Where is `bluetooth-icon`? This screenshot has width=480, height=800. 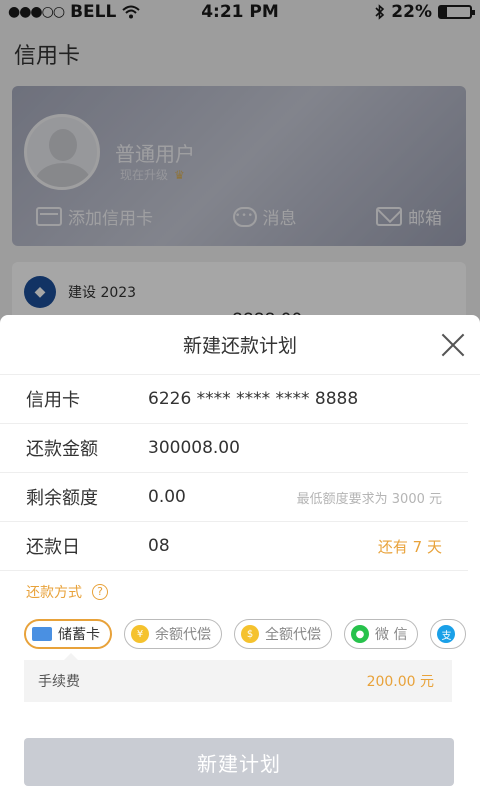 bluetooth-icon is located at coordinates (380, 12).